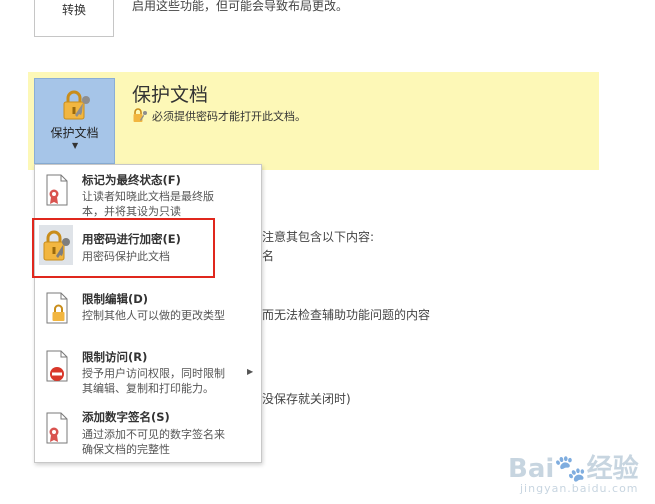  What do you see at coordinates (115, 357) in the screenshot?
I see `menu-item-title: 限制访问(R)` at bounding box center [115, 357].